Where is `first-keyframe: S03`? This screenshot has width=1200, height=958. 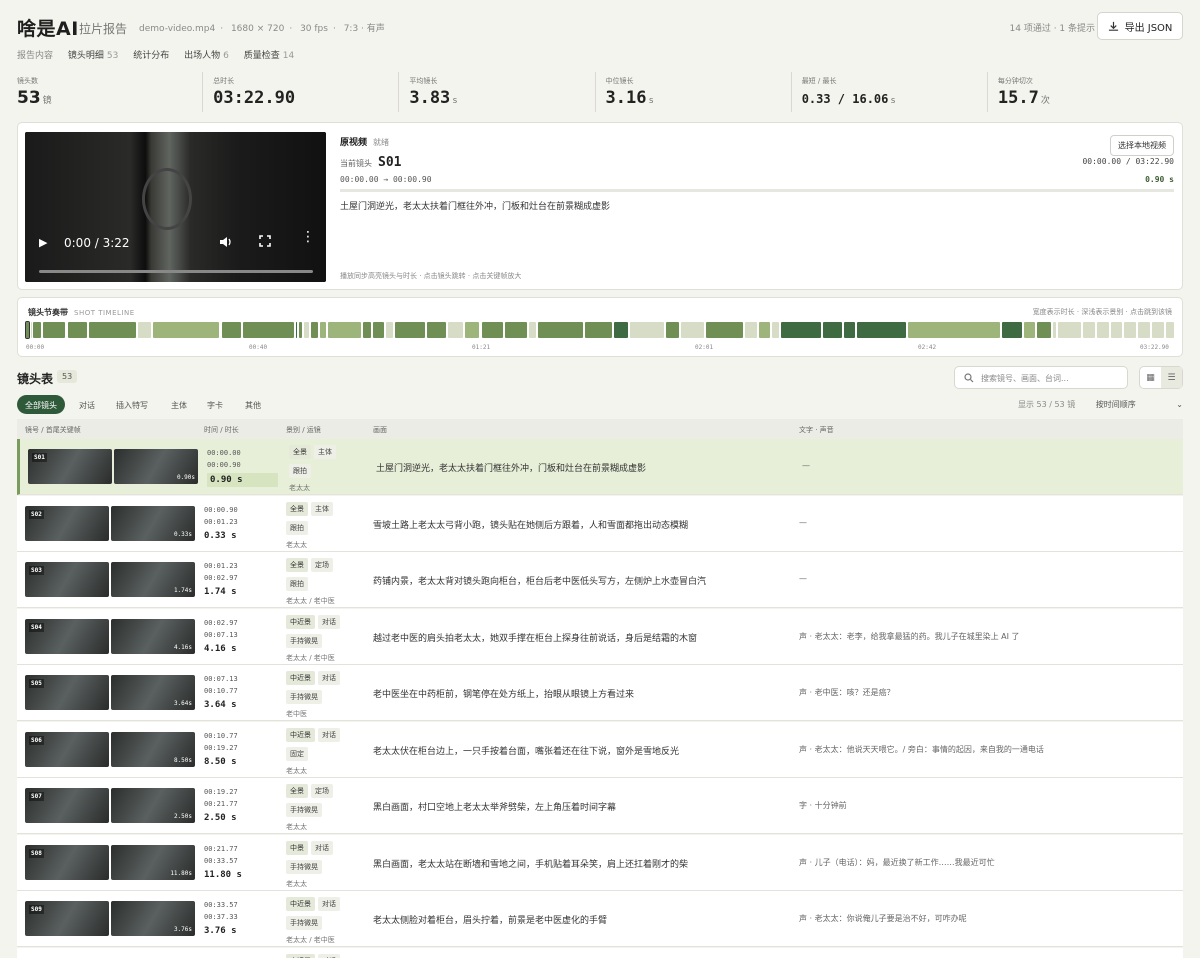 first-keyframe: S03 is located at coordinates (67, 579).